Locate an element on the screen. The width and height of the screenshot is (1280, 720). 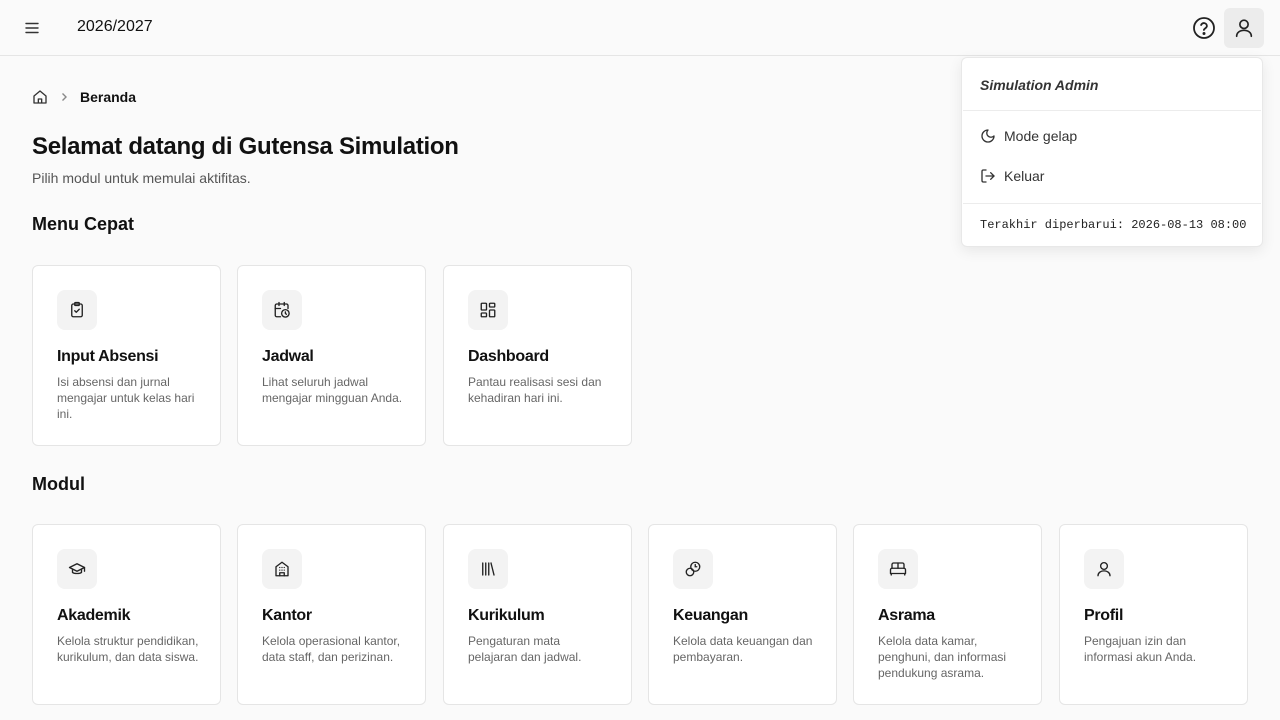
card-title: Dashboard is located at coordinates (508, 356).